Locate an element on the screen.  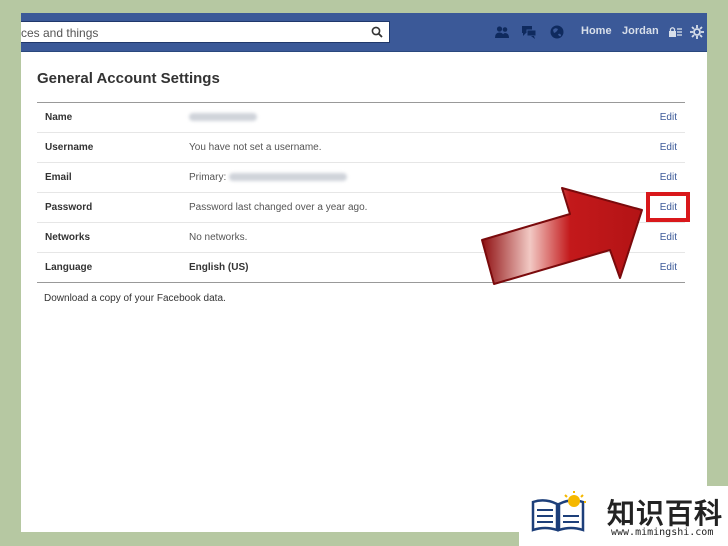
search-icon is located at coordinates (377, 32).